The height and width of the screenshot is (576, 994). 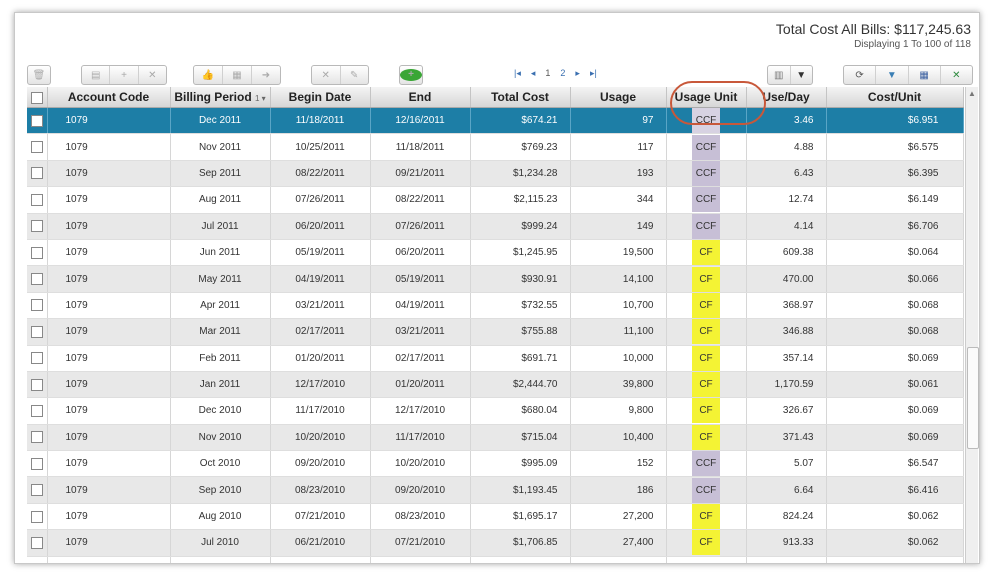 I want to click on delete-button: 🗑, so click(x=39, y=75).